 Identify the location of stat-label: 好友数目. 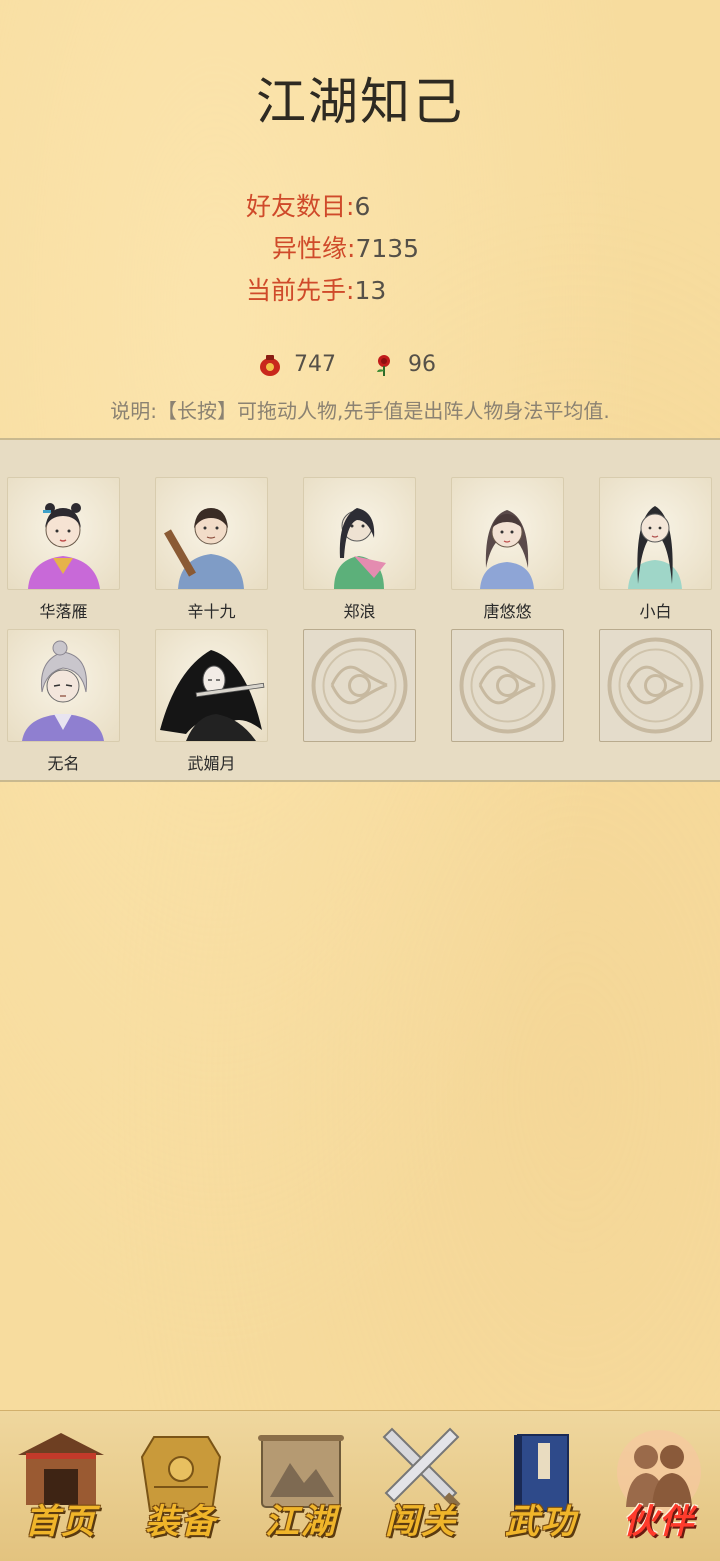
(296, 206).